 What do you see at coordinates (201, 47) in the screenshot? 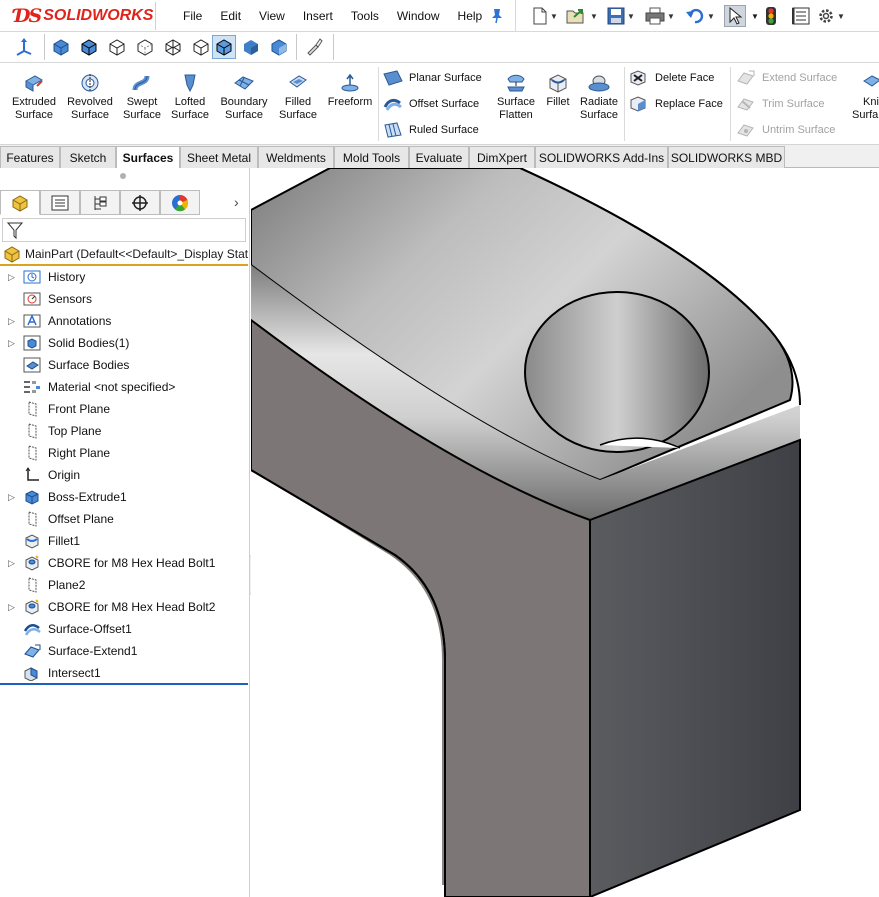
I see `draft-quality-button` at bounding box center [201, 47].